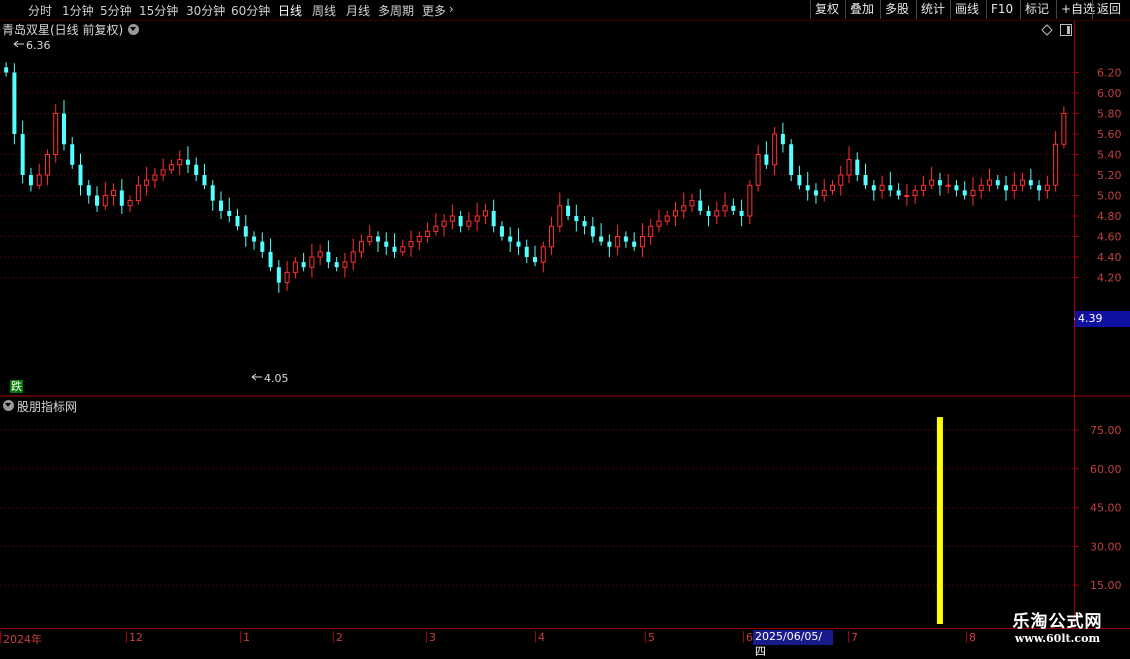  Describe the element at coordinates (1106, 508) in the screenshot. I see `indicator-ytick-label-2: 45.00` at that location.